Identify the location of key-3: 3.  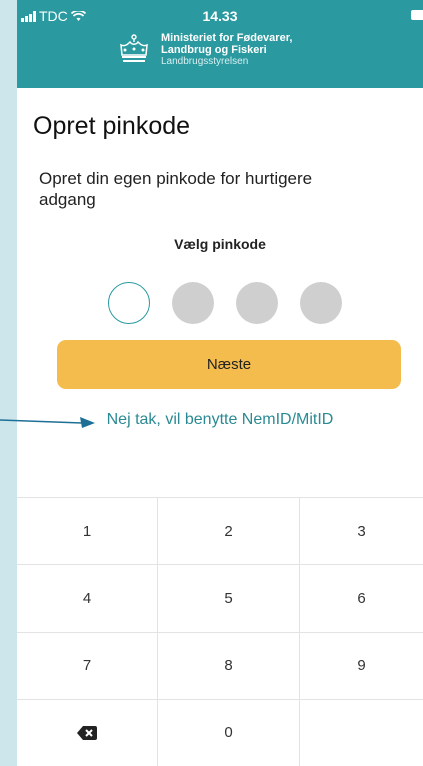
(361, 532).